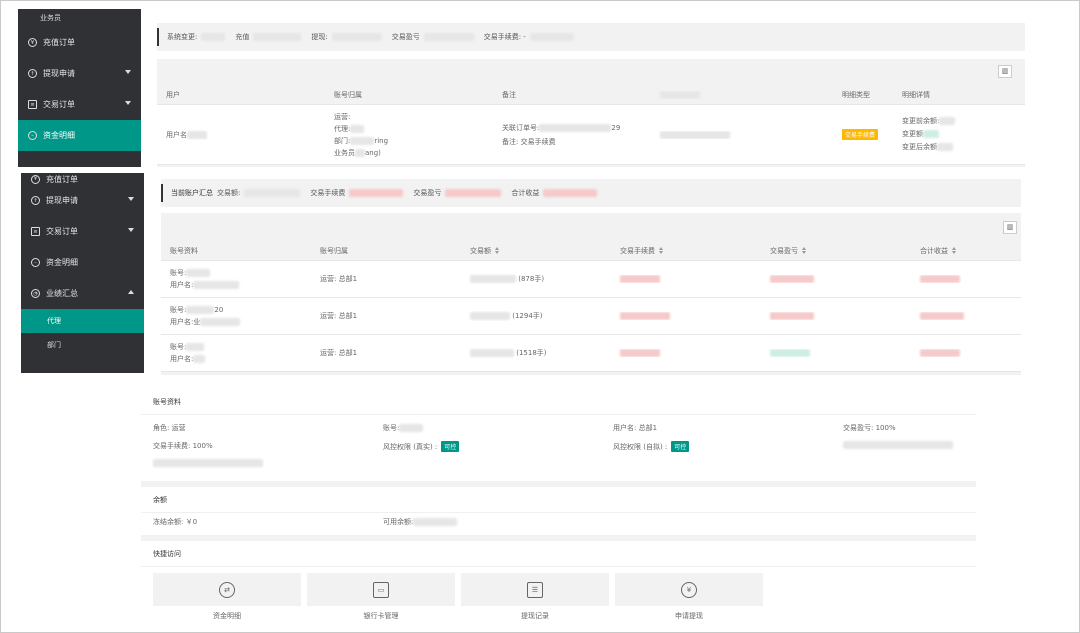 The width and height of the screenshot is (1080, 633). Describe the element at coordinates (62, 293) in the screenshot. I see `sidebar-item-label: 业绩汇总` at that location.